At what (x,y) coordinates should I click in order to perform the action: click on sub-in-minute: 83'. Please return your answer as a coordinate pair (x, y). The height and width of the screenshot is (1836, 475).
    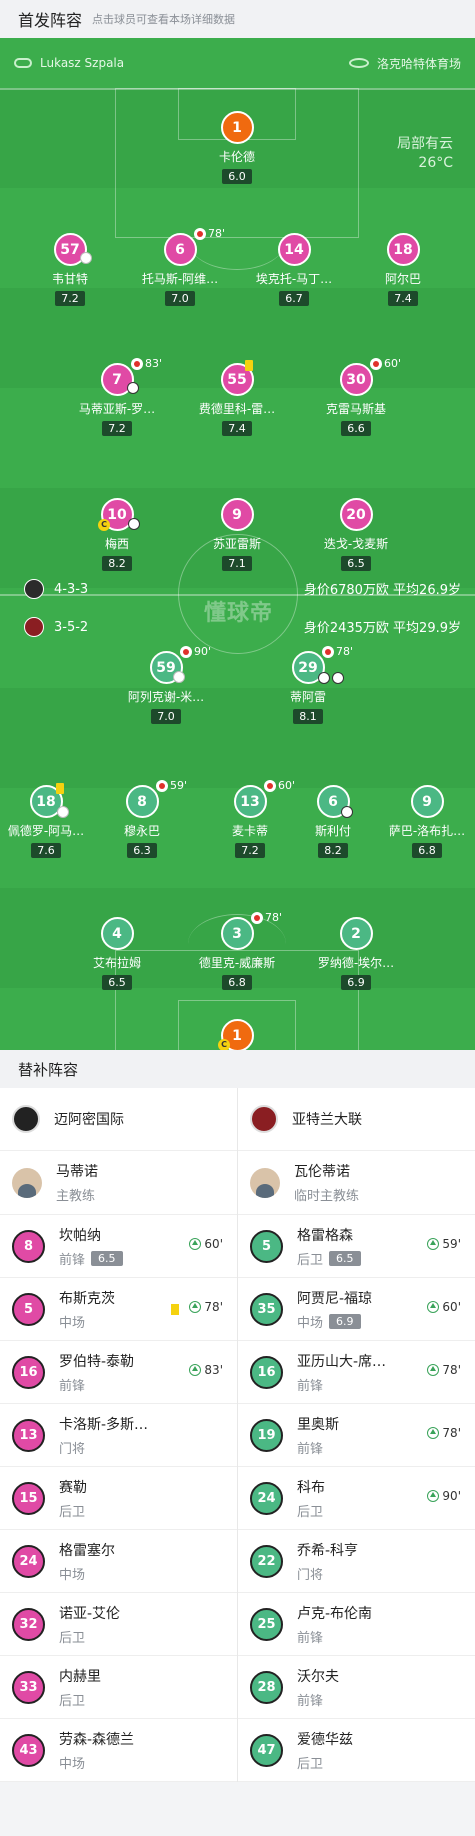
    Looking at the image, I should click on (213, 1370).